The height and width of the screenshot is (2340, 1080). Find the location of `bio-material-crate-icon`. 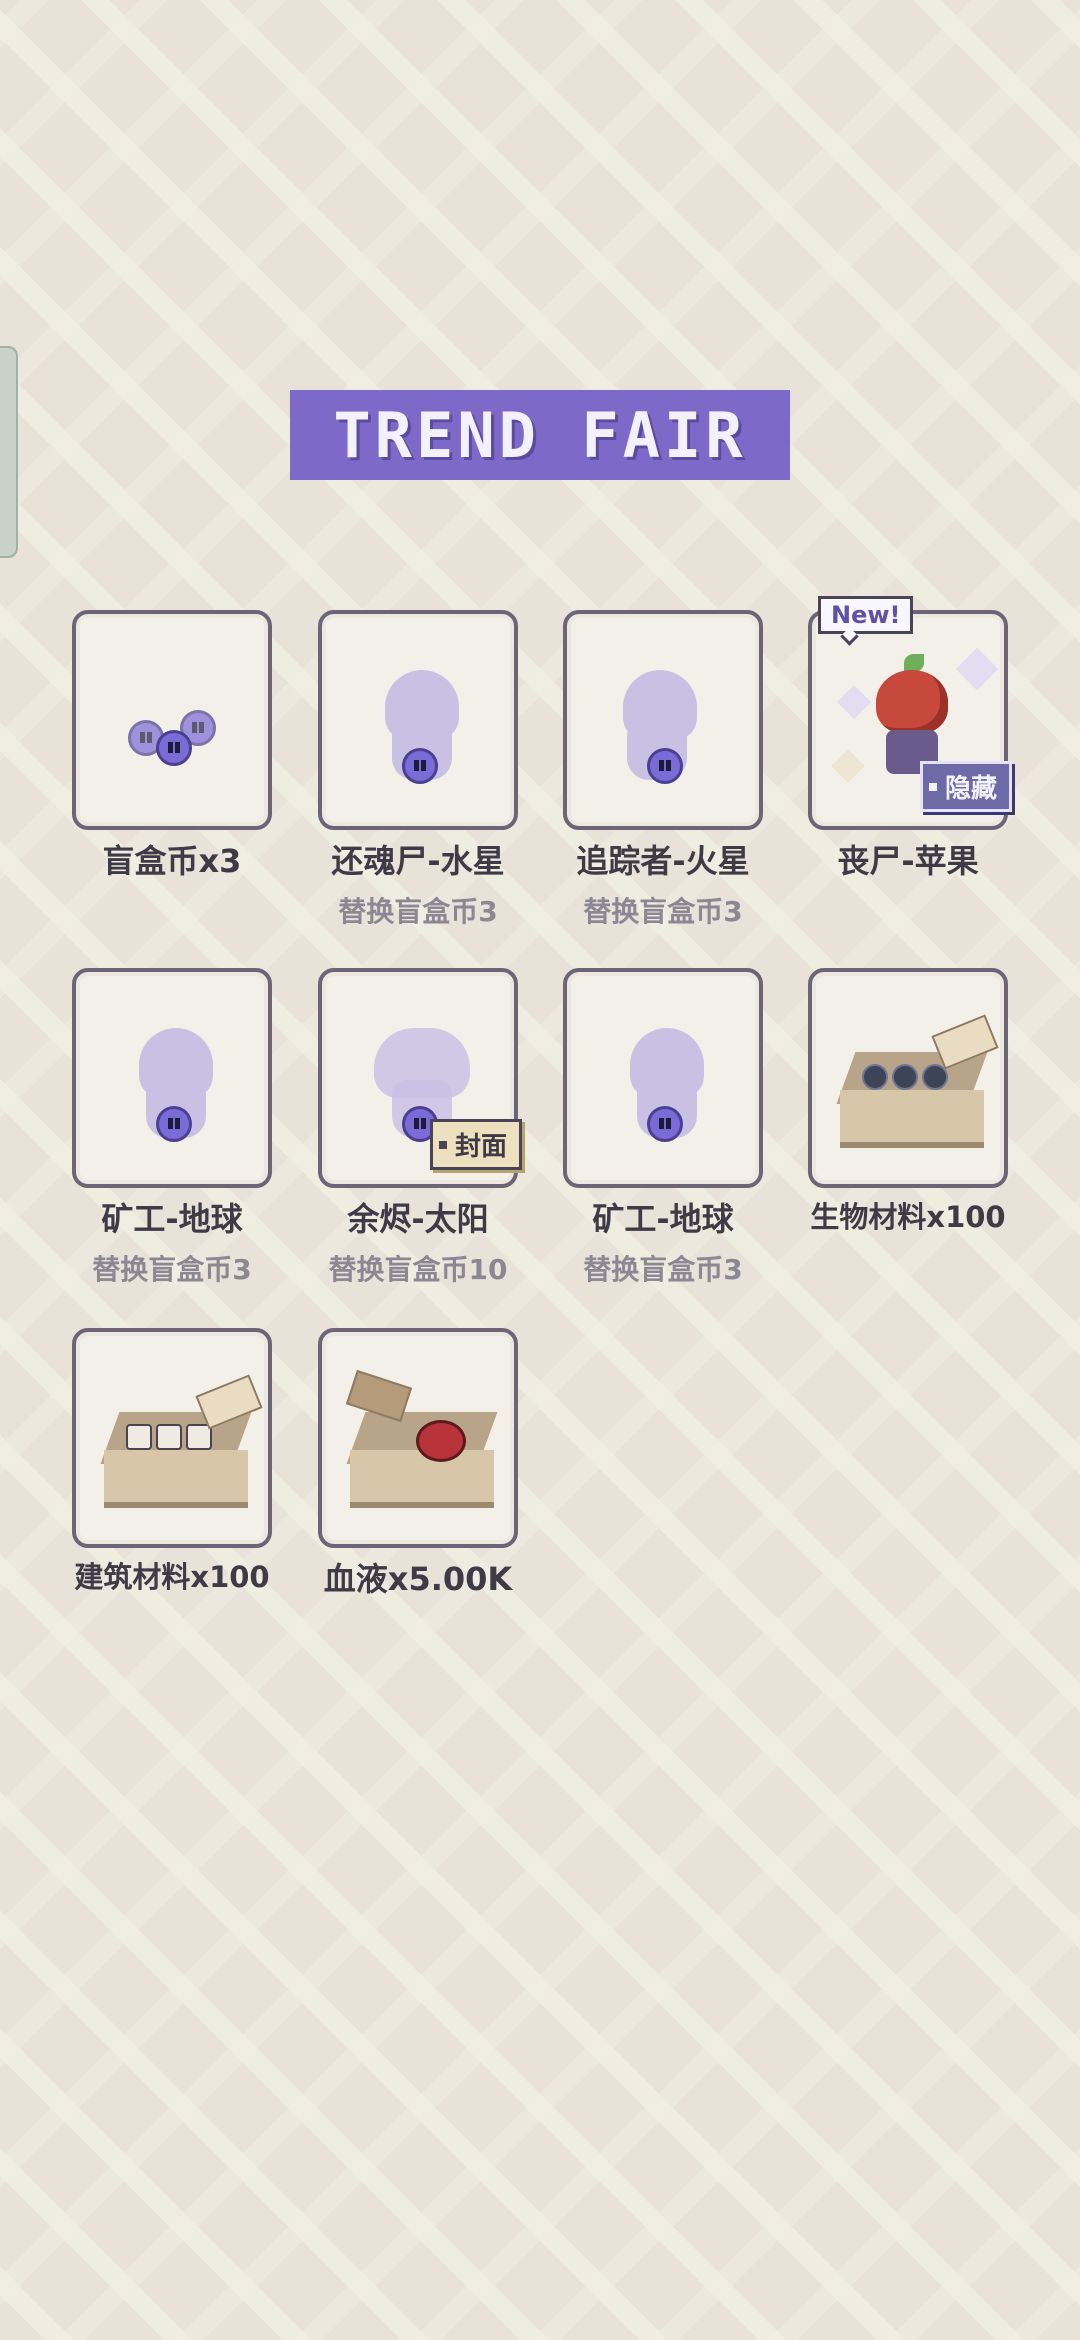

bio-material-crate-icon is located at coordinates (917, 1081).